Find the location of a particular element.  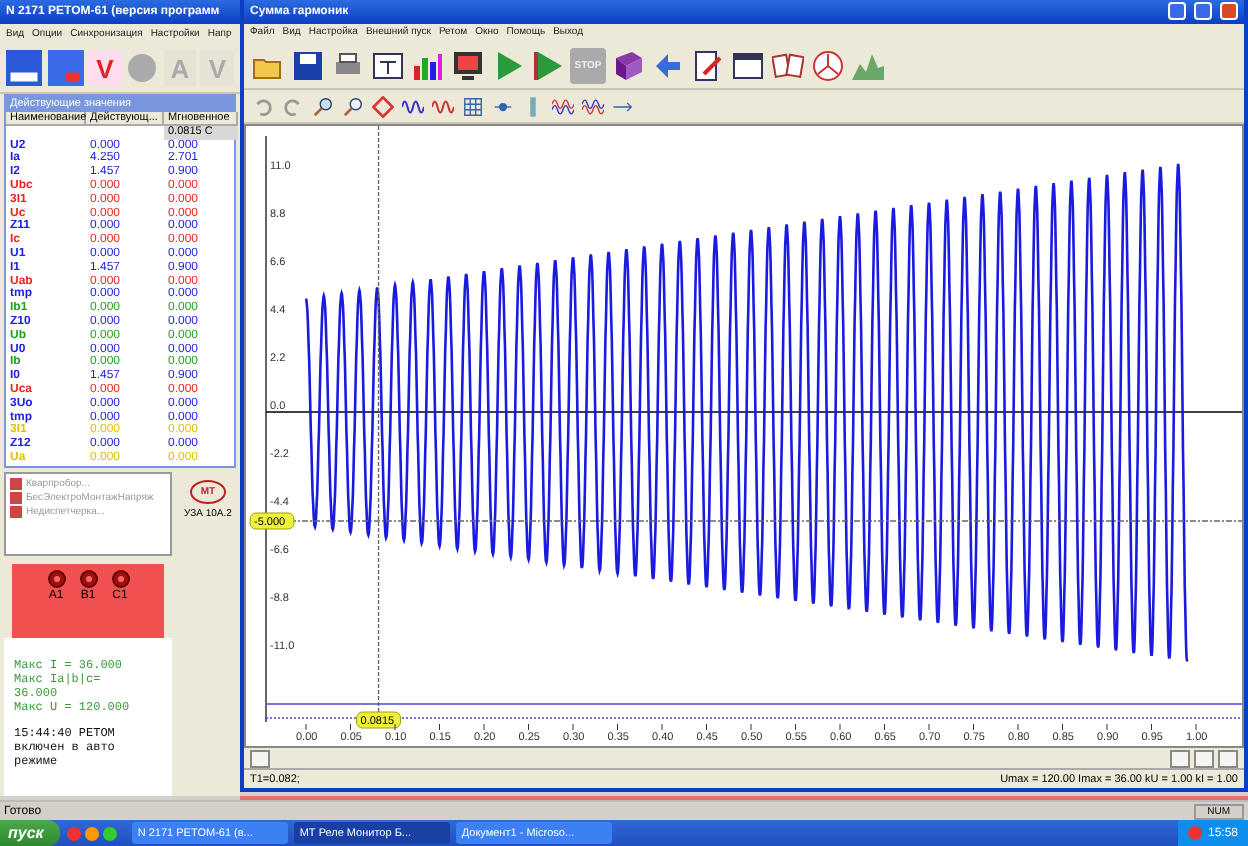

maximize-button is located at coordinates (1203, 11).